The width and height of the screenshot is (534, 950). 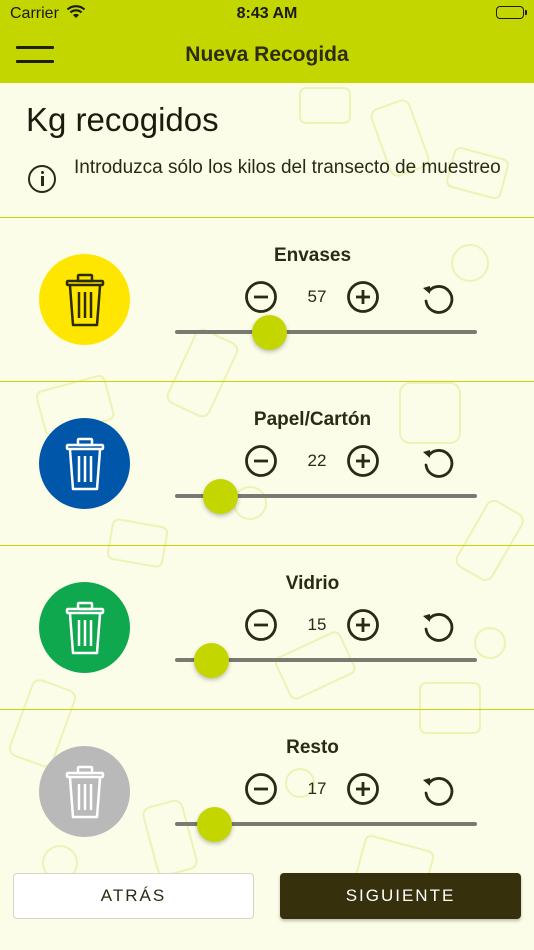 I want to click on nav-bar: Nueva Recogida, so click(x=267, y=55).